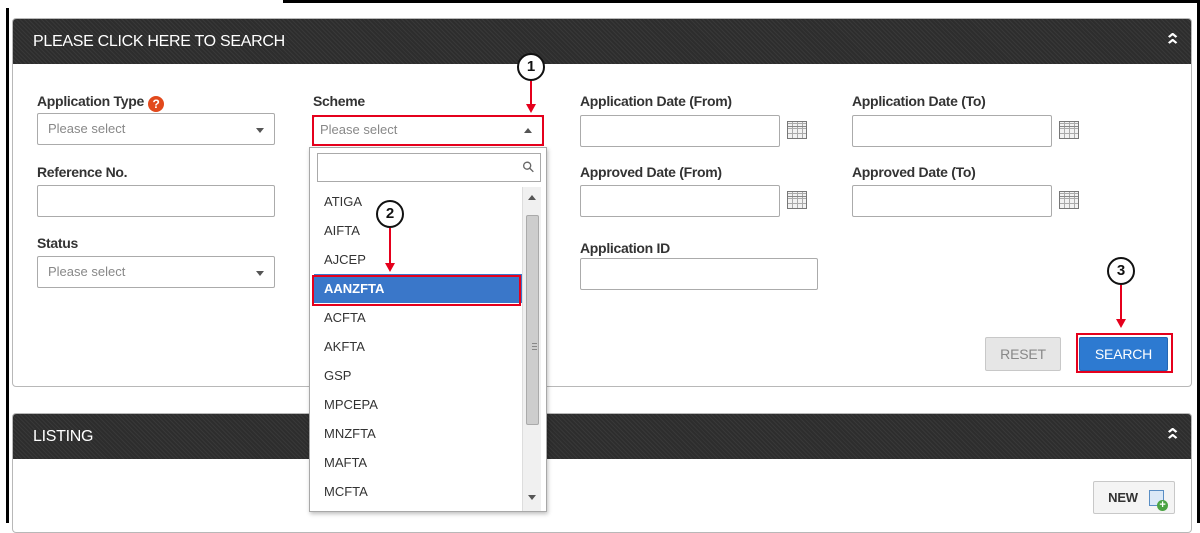 The image size is (1200, 533). I want to click on search-icon: ⚲, so click(528, 167).